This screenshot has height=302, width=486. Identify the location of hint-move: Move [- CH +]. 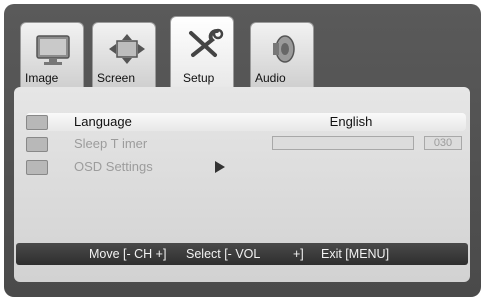
(128, 254).